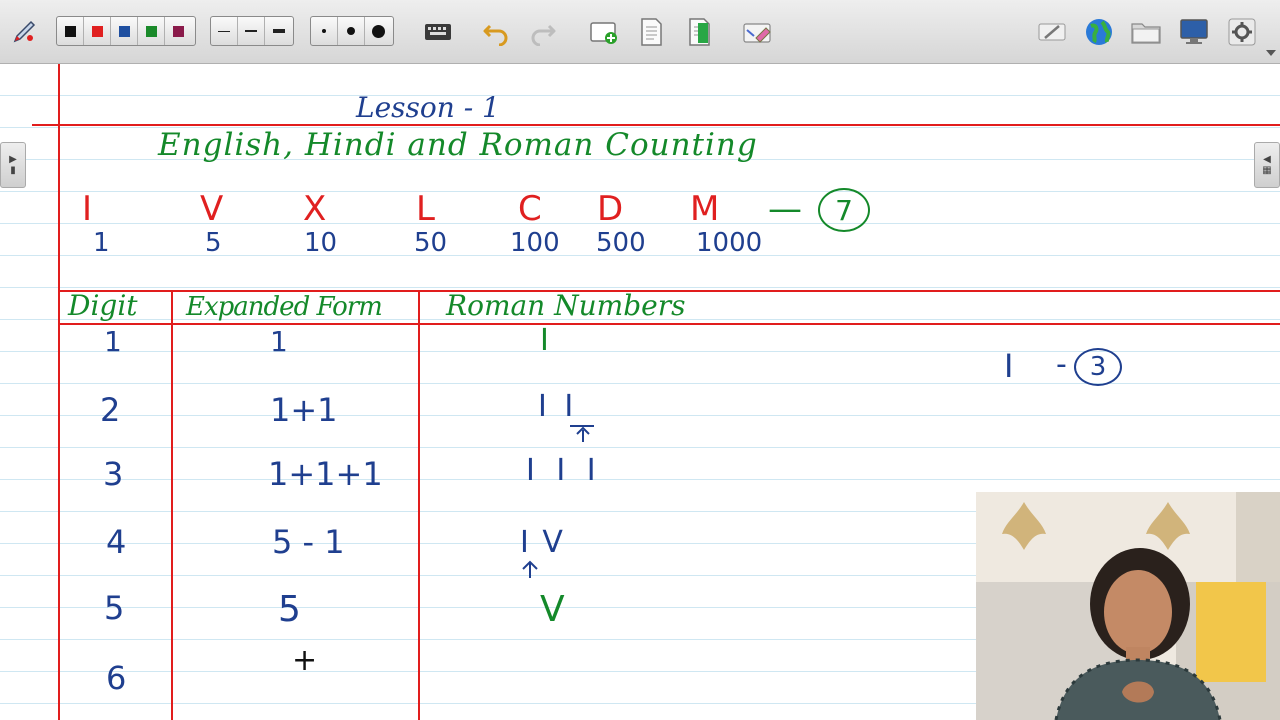  What do you see at coordinates (1194, 32) in the screenshot?
I see `monitor-icon` at bounding box center [1194, 32].